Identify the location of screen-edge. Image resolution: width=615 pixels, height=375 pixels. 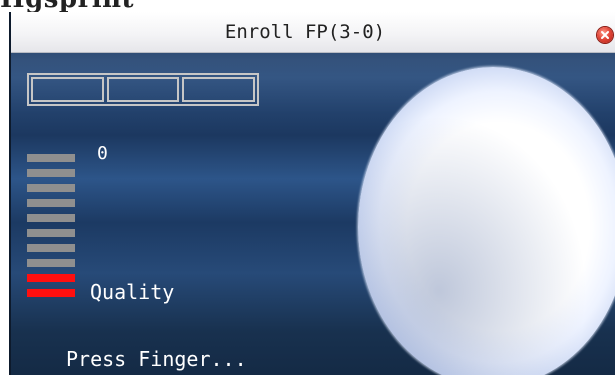
(10, 193).